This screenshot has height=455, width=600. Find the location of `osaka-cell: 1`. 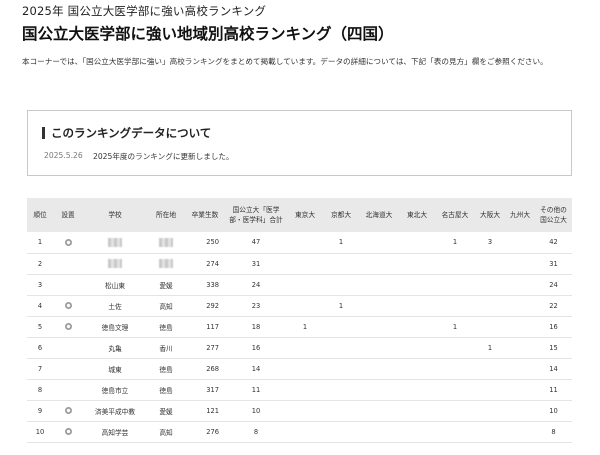

osaka-cell: 1 is located at coordinates (490, 347).